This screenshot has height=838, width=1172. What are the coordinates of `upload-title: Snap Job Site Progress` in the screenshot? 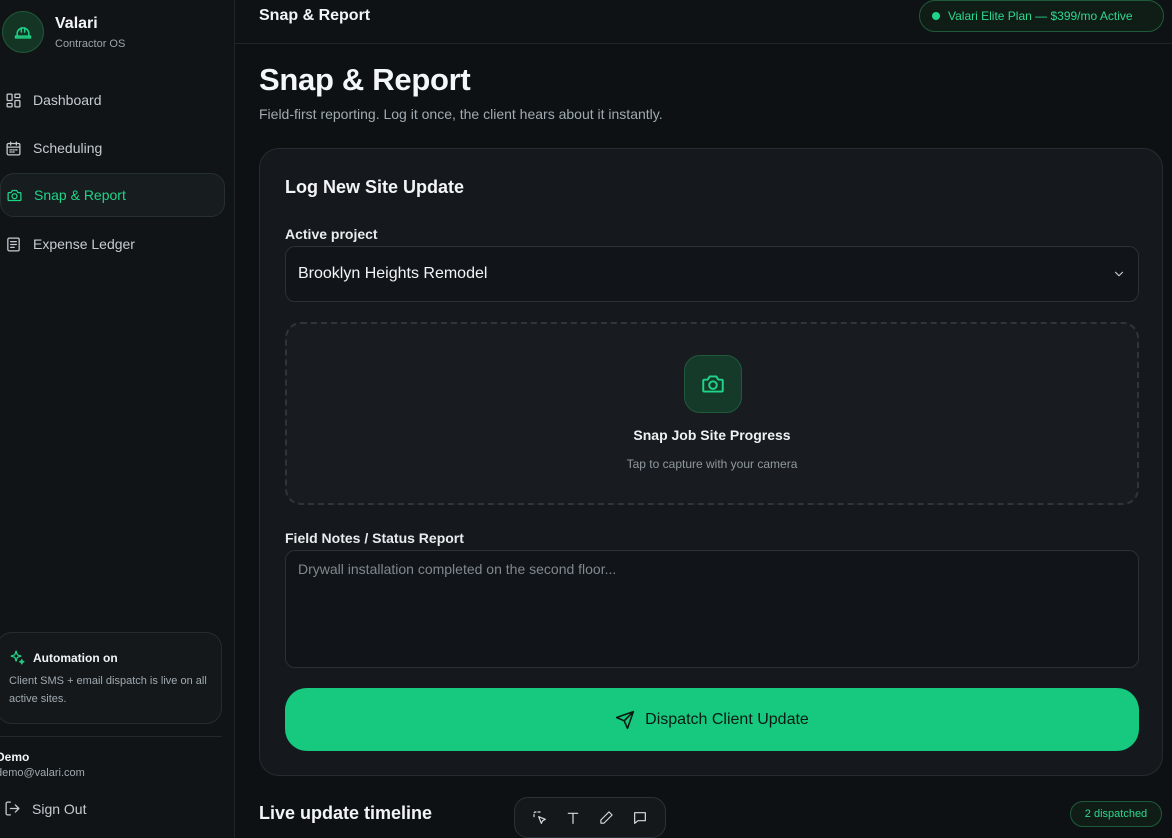 It's located at (712, 435).